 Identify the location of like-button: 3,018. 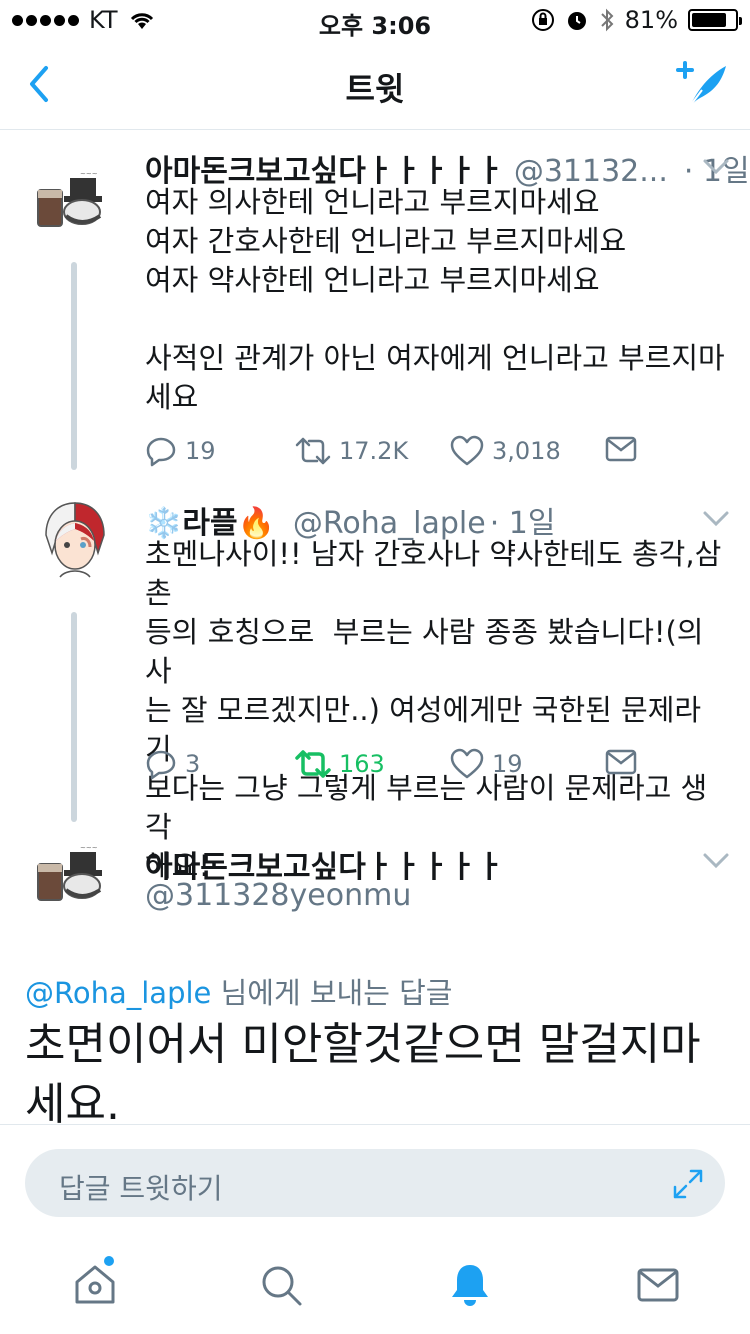
(505, 451).